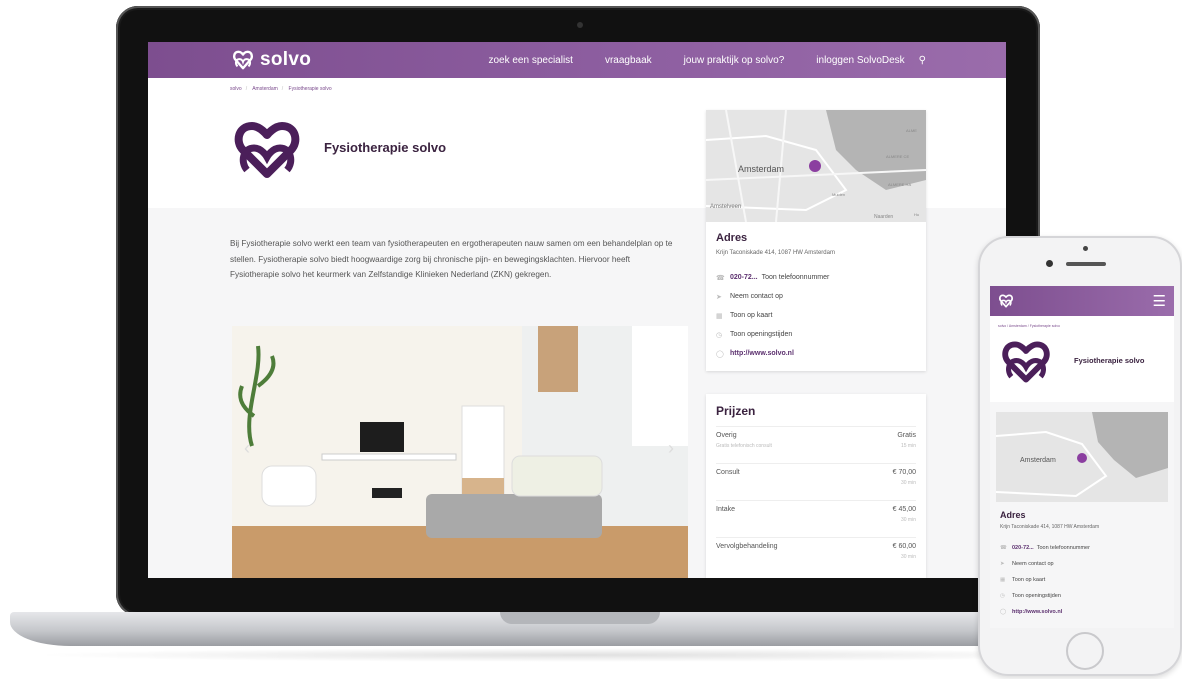  Describe the element at coordinates (897, 156) in the screenshot. I see `svg-text: ALMERE CE` at that location.